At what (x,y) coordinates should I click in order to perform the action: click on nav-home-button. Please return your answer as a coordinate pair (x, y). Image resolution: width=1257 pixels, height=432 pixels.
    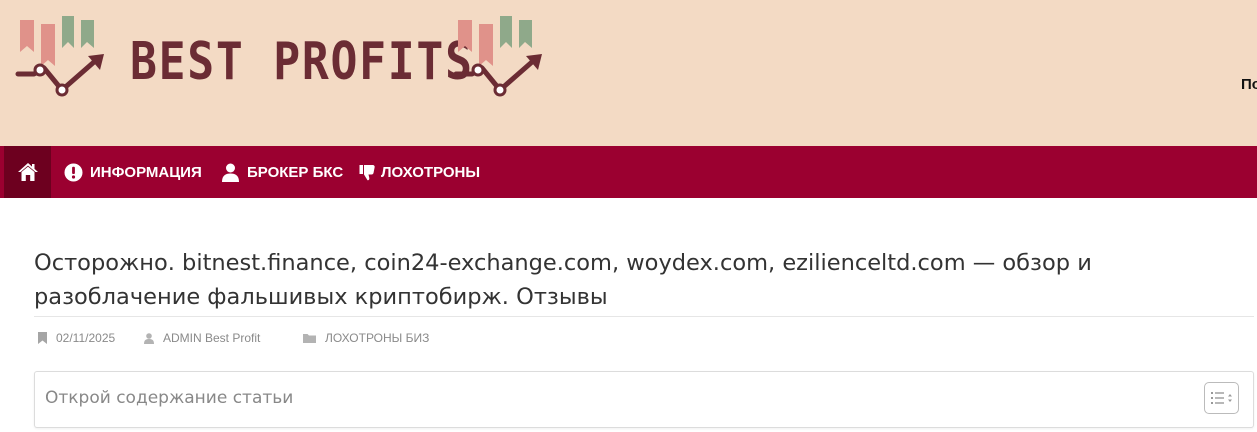
    Looking at the image, I should click on (27, 172).